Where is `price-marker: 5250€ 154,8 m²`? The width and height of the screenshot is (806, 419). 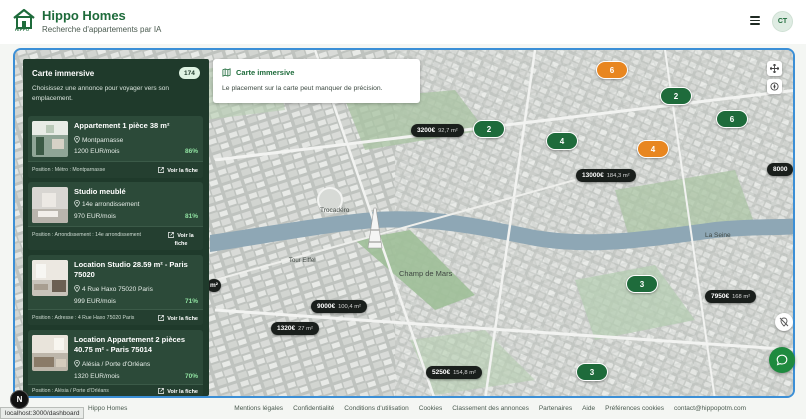 price-marker: 5250€ 154,8 m² is located at coordinates (454, 372).